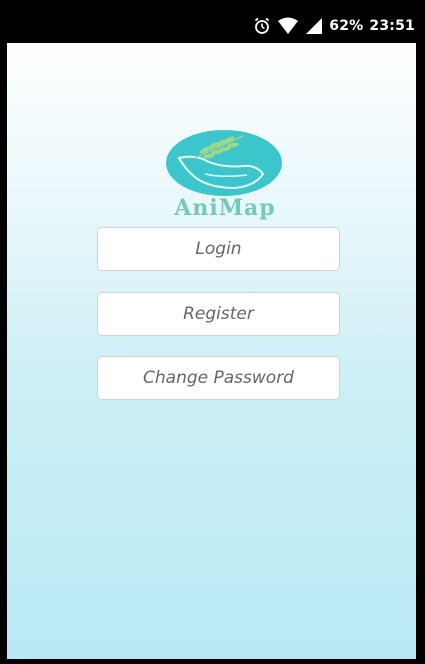 The width and height of the screenshot is (425, 664). I want to click on clock-time: 23:51, so click(392, 26).